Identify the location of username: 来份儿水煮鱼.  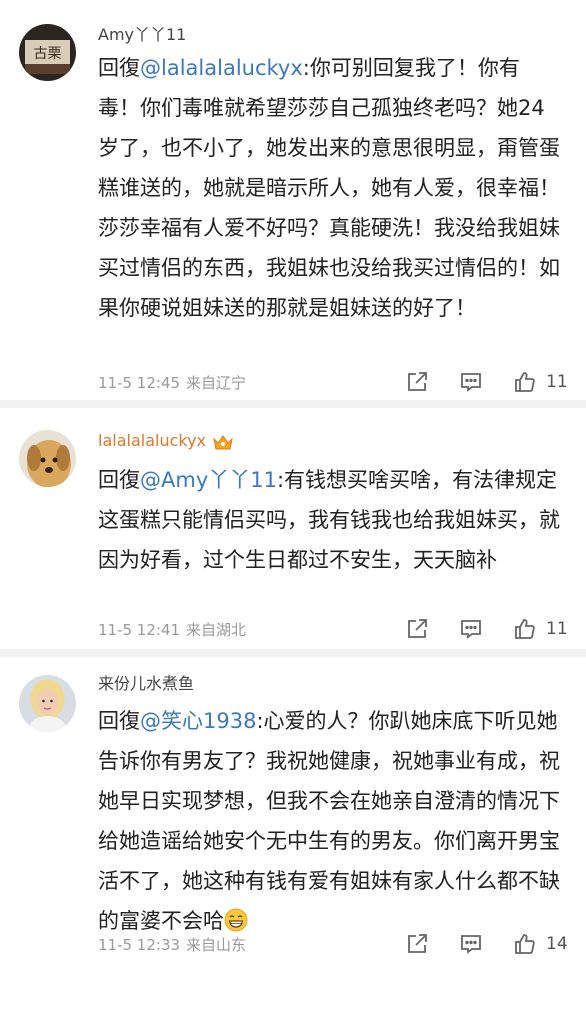
(146, 684).